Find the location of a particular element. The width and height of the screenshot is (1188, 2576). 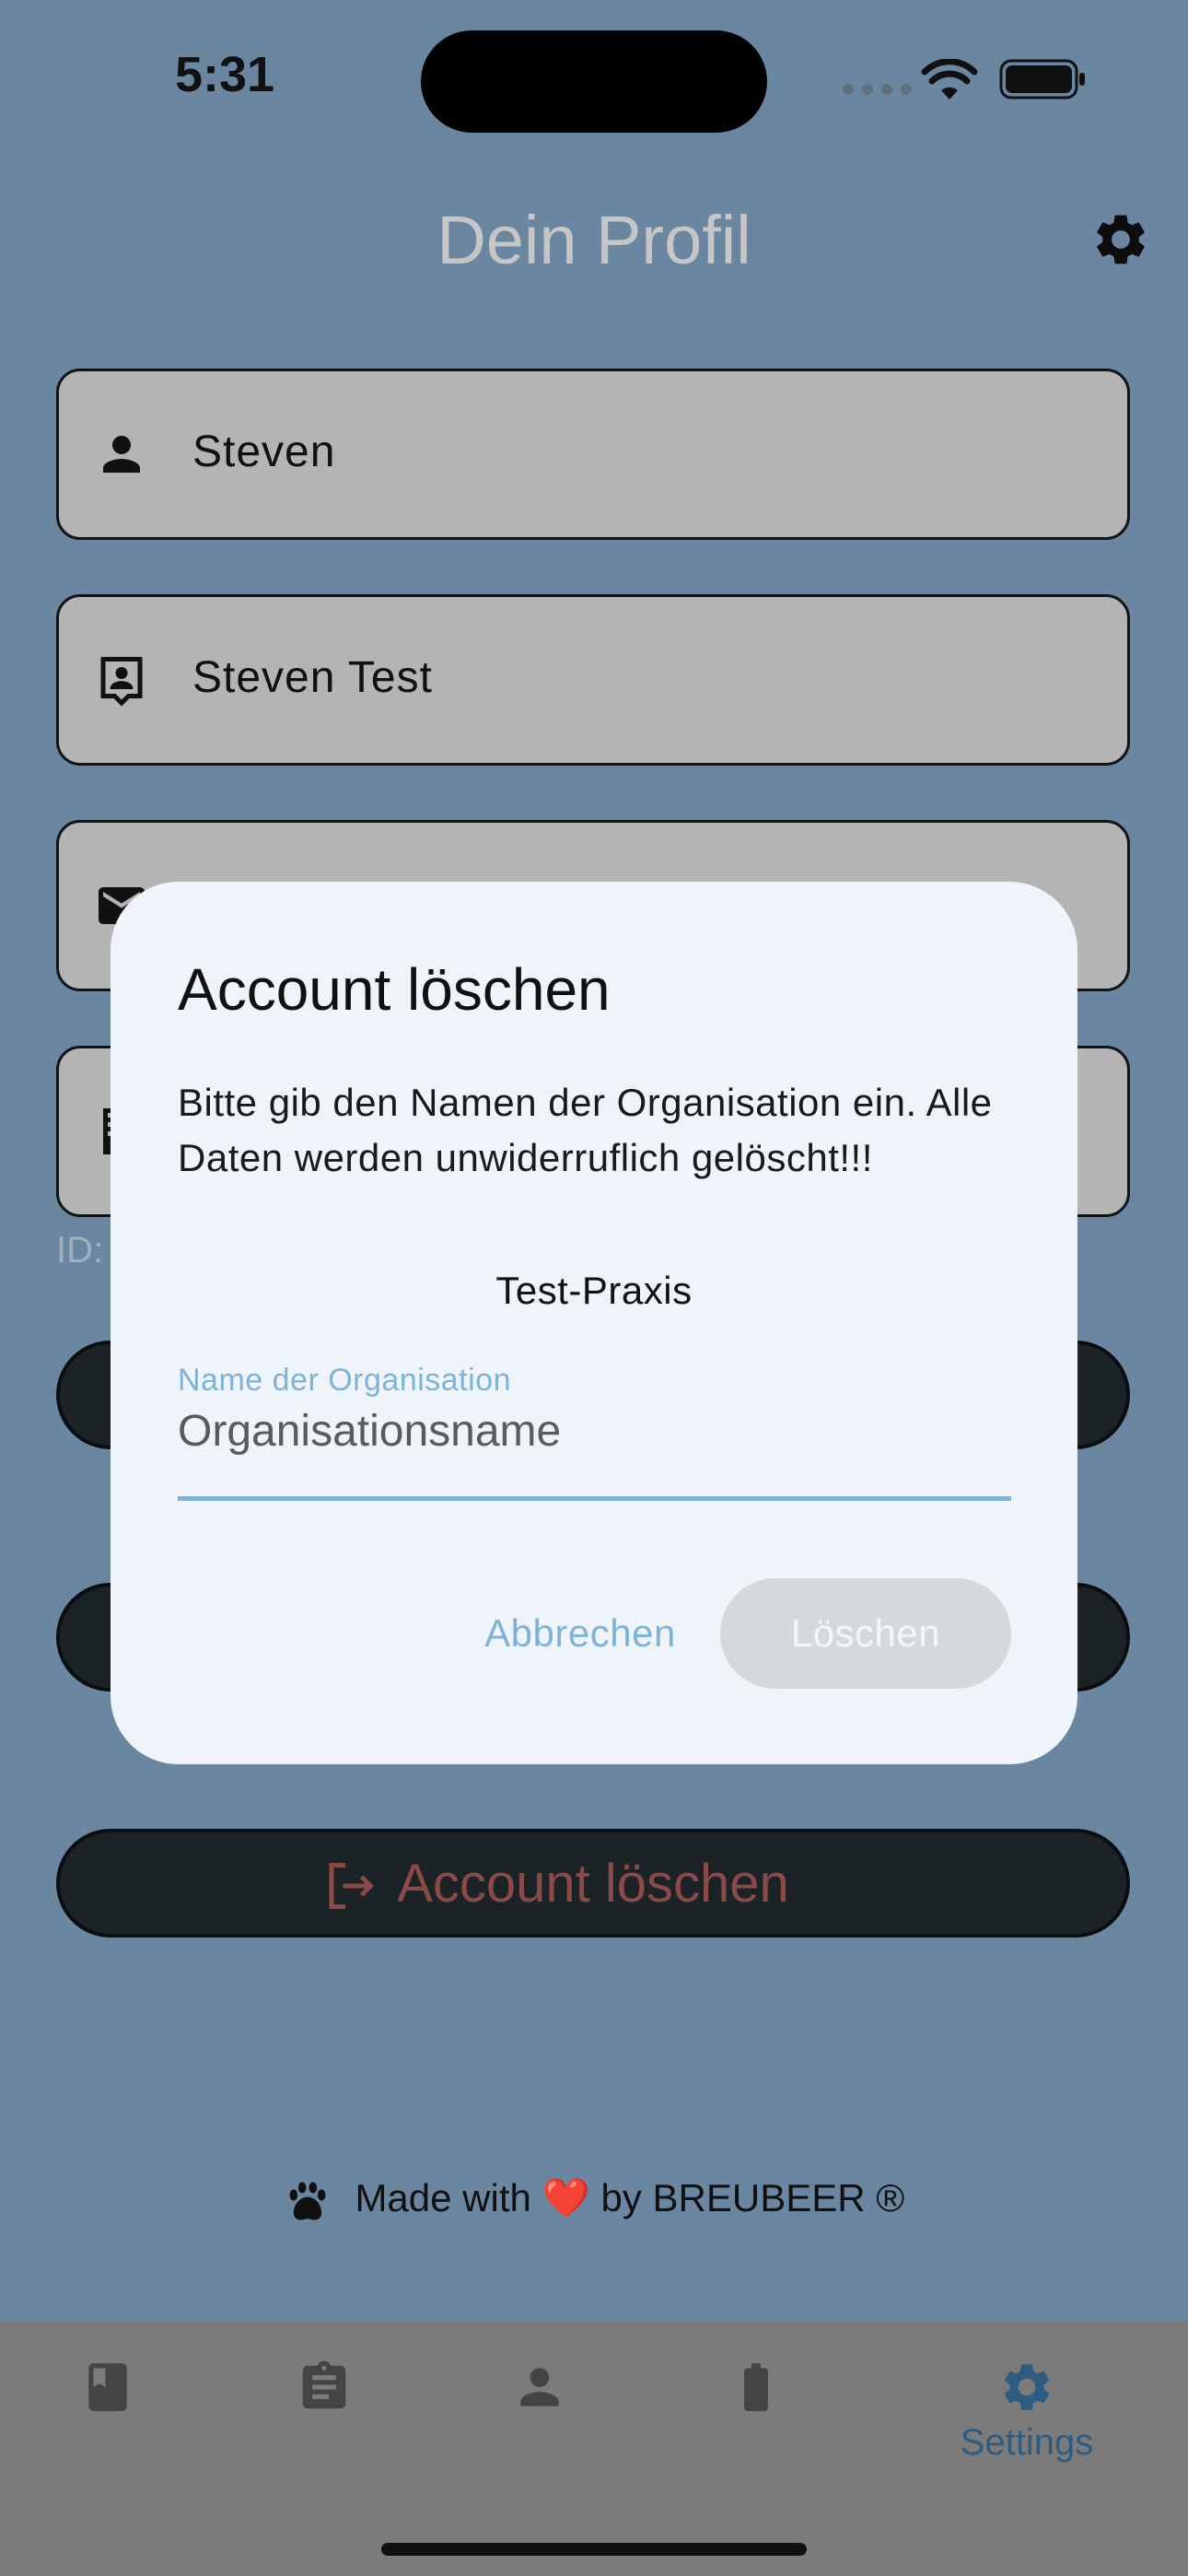

input-underline is located at coordinates (594, 1498).